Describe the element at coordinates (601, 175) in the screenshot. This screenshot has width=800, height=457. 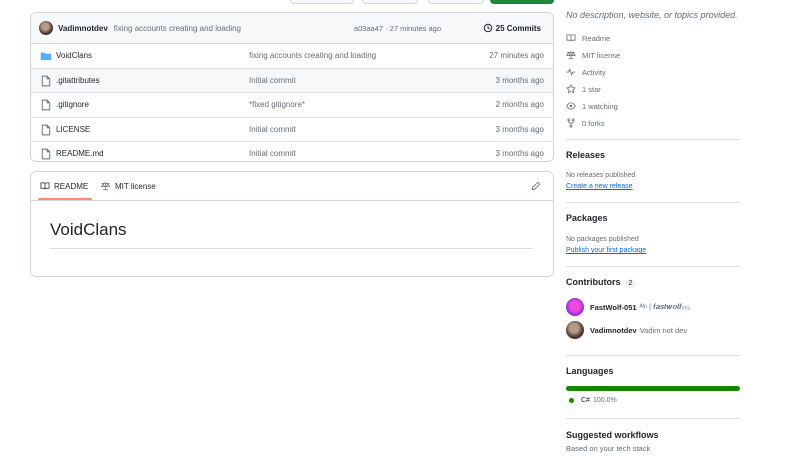
I see `releases-empty-text: No releases published` at that location.